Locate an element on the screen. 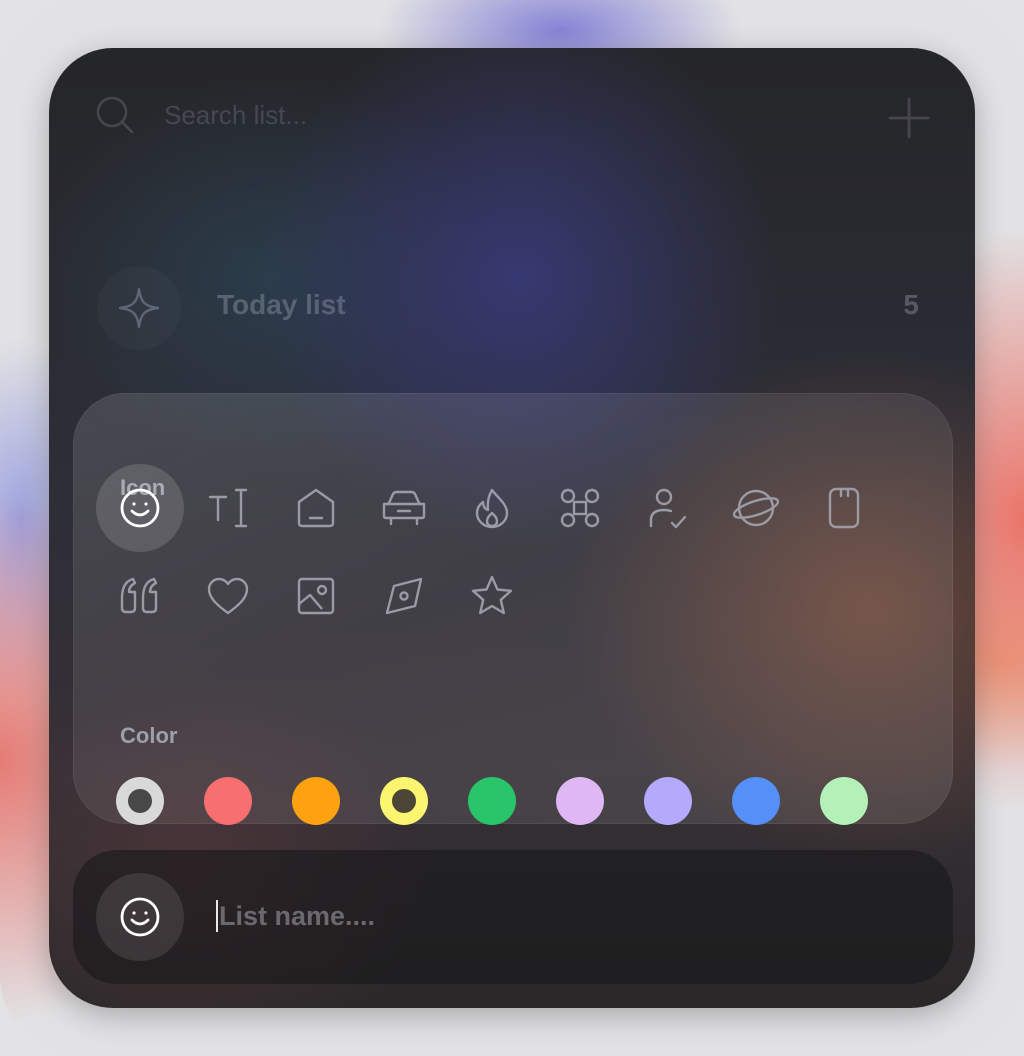 The width and height of the screenshot is (1024, 1056). color-swatch-green is located at coordinates (492, 801).